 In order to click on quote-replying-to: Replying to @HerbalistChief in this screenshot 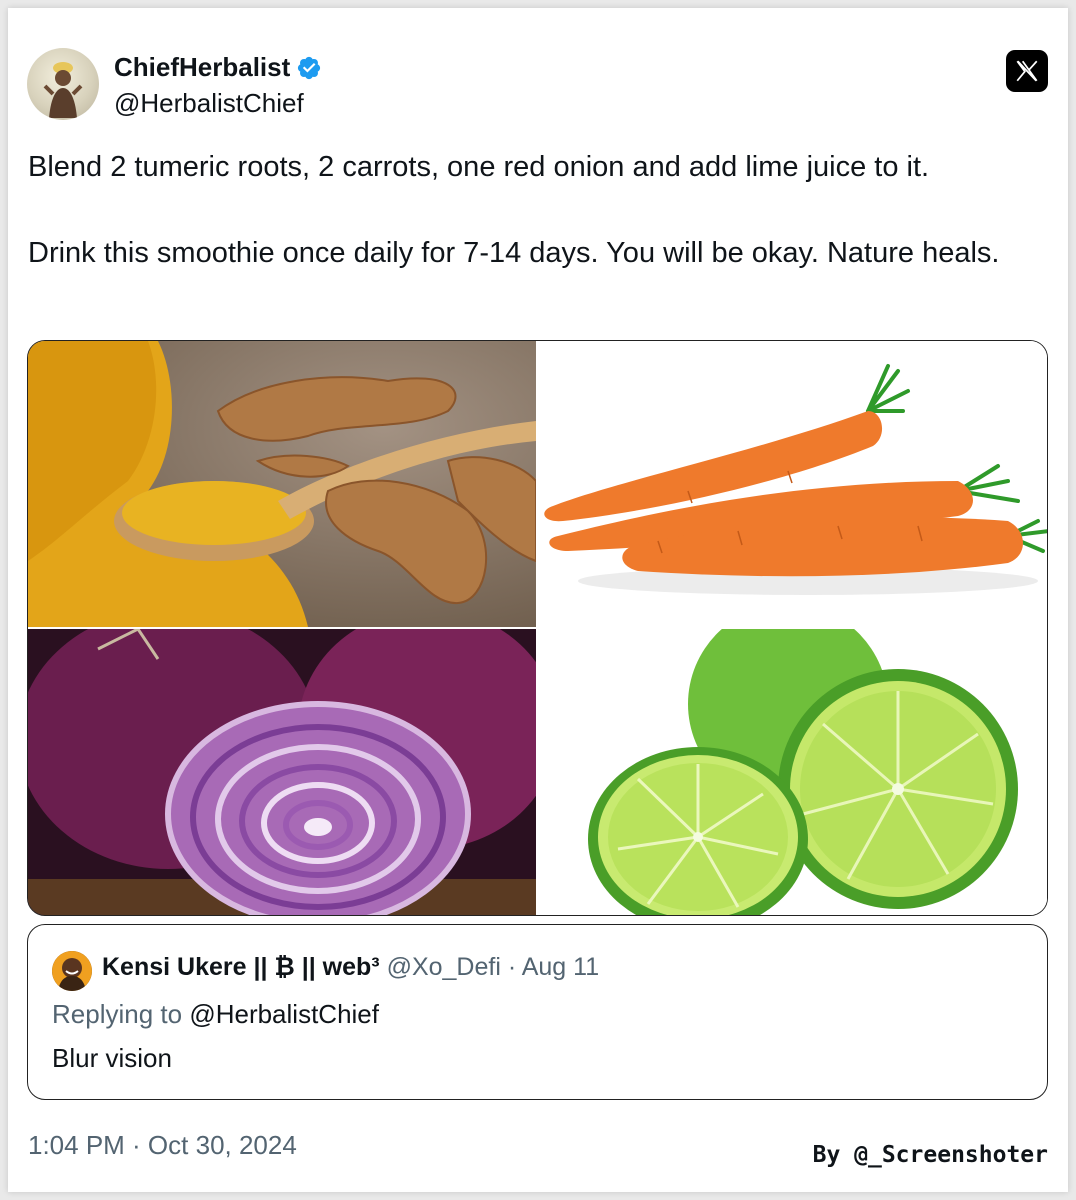, I will do `click(215, 1014)`.